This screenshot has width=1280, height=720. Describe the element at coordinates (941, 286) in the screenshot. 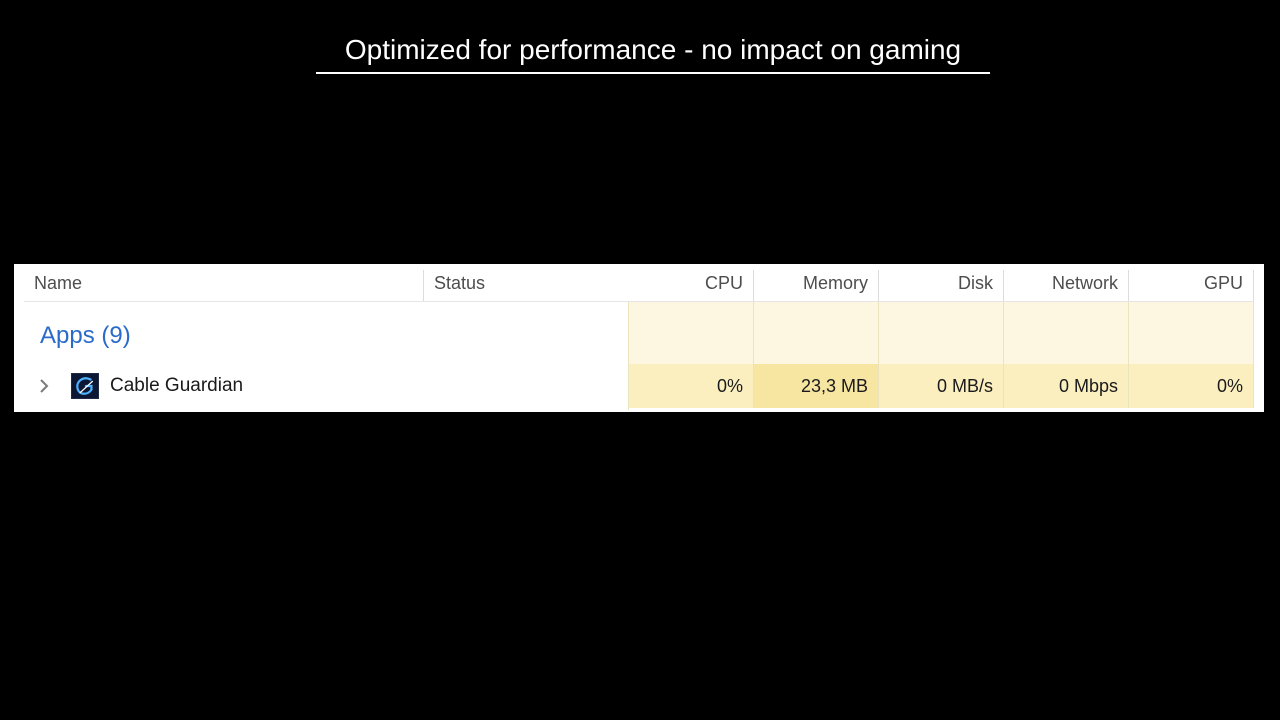

I see `column-header-disk: Disk` at that location.